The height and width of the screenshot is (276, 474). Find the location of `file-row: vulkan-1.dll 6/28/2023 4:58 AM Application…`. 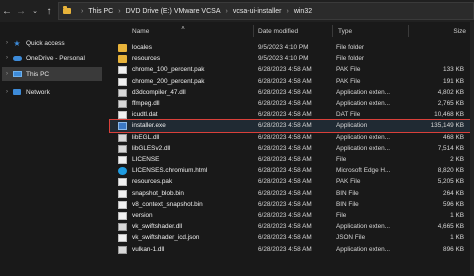

file-row: vulkan-1.dll 6/28/2023 4:58 AM Application… is located at coordinates (292, 249).